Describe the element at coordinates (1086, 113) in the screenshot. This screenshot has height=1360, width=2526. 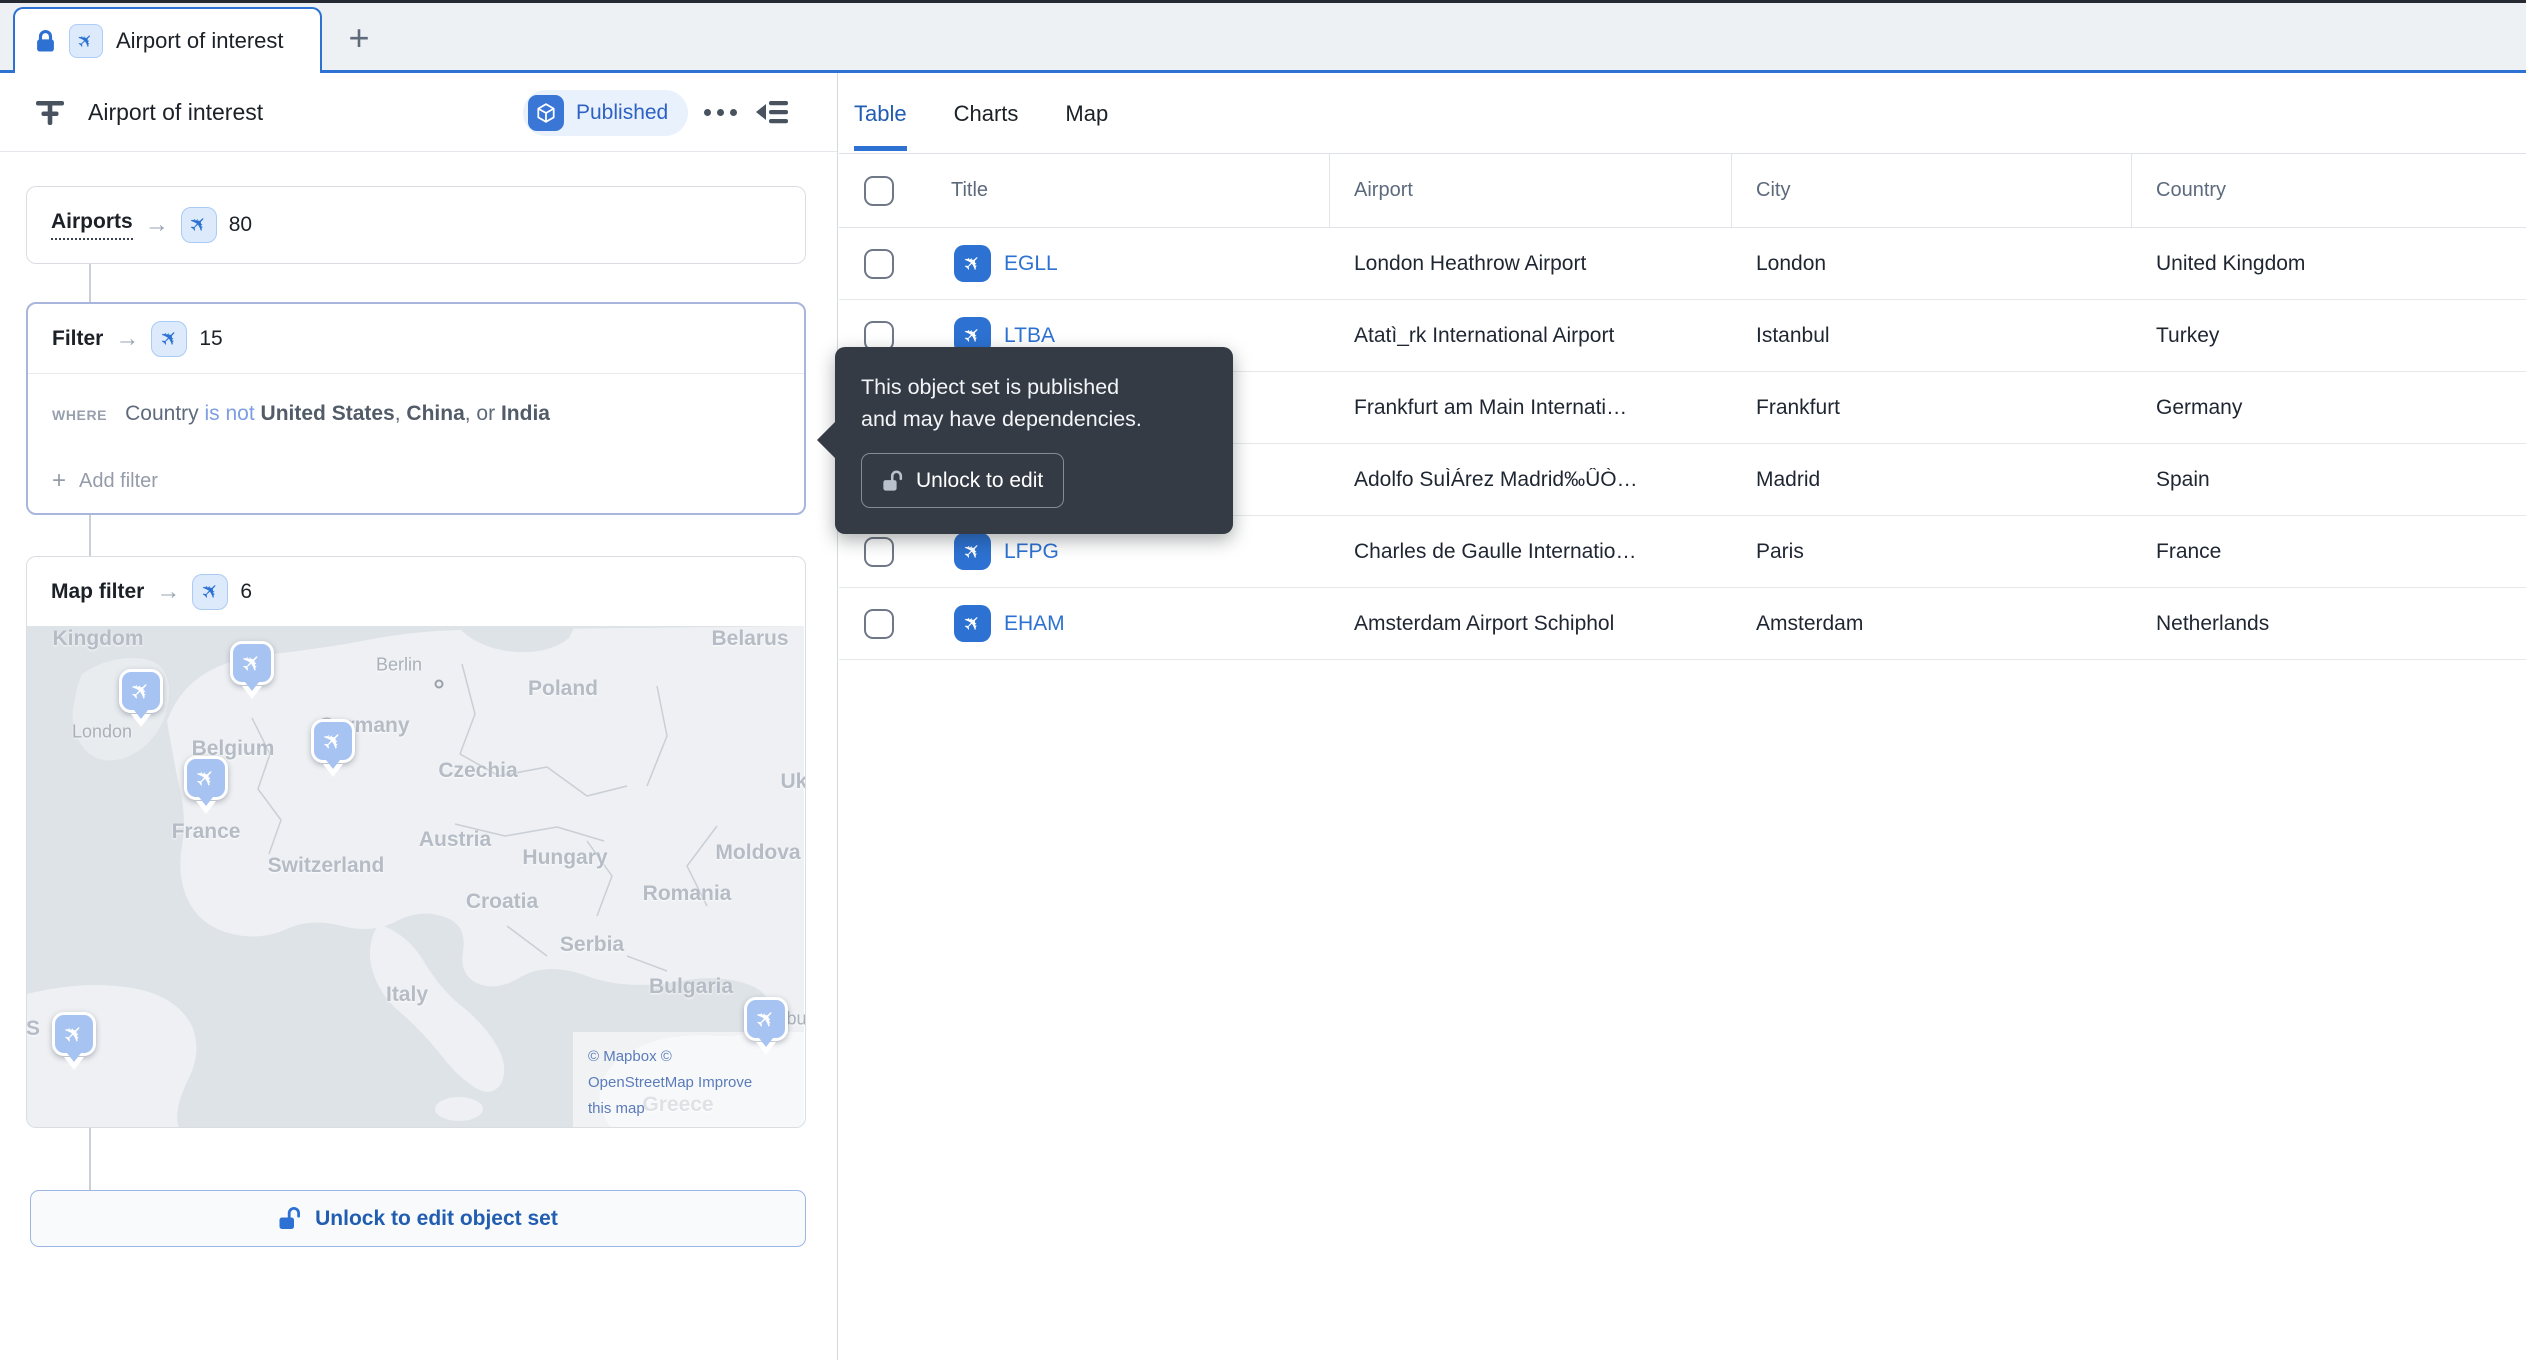
I see `view-tab-map: Map` at that location.